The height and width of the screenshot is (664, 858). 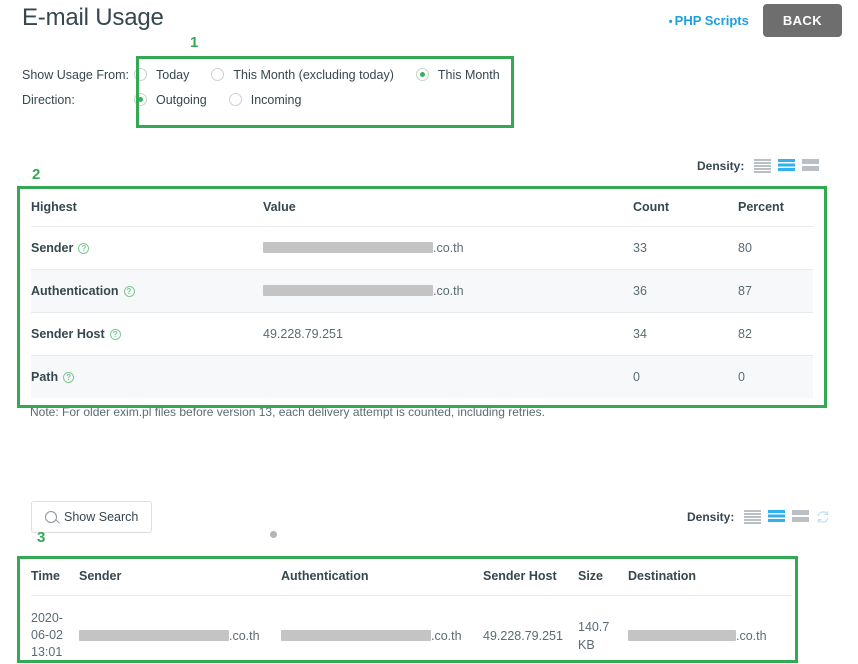 I want to click on summary-row-sender-label: Sender?, so click(x=147, y=248).